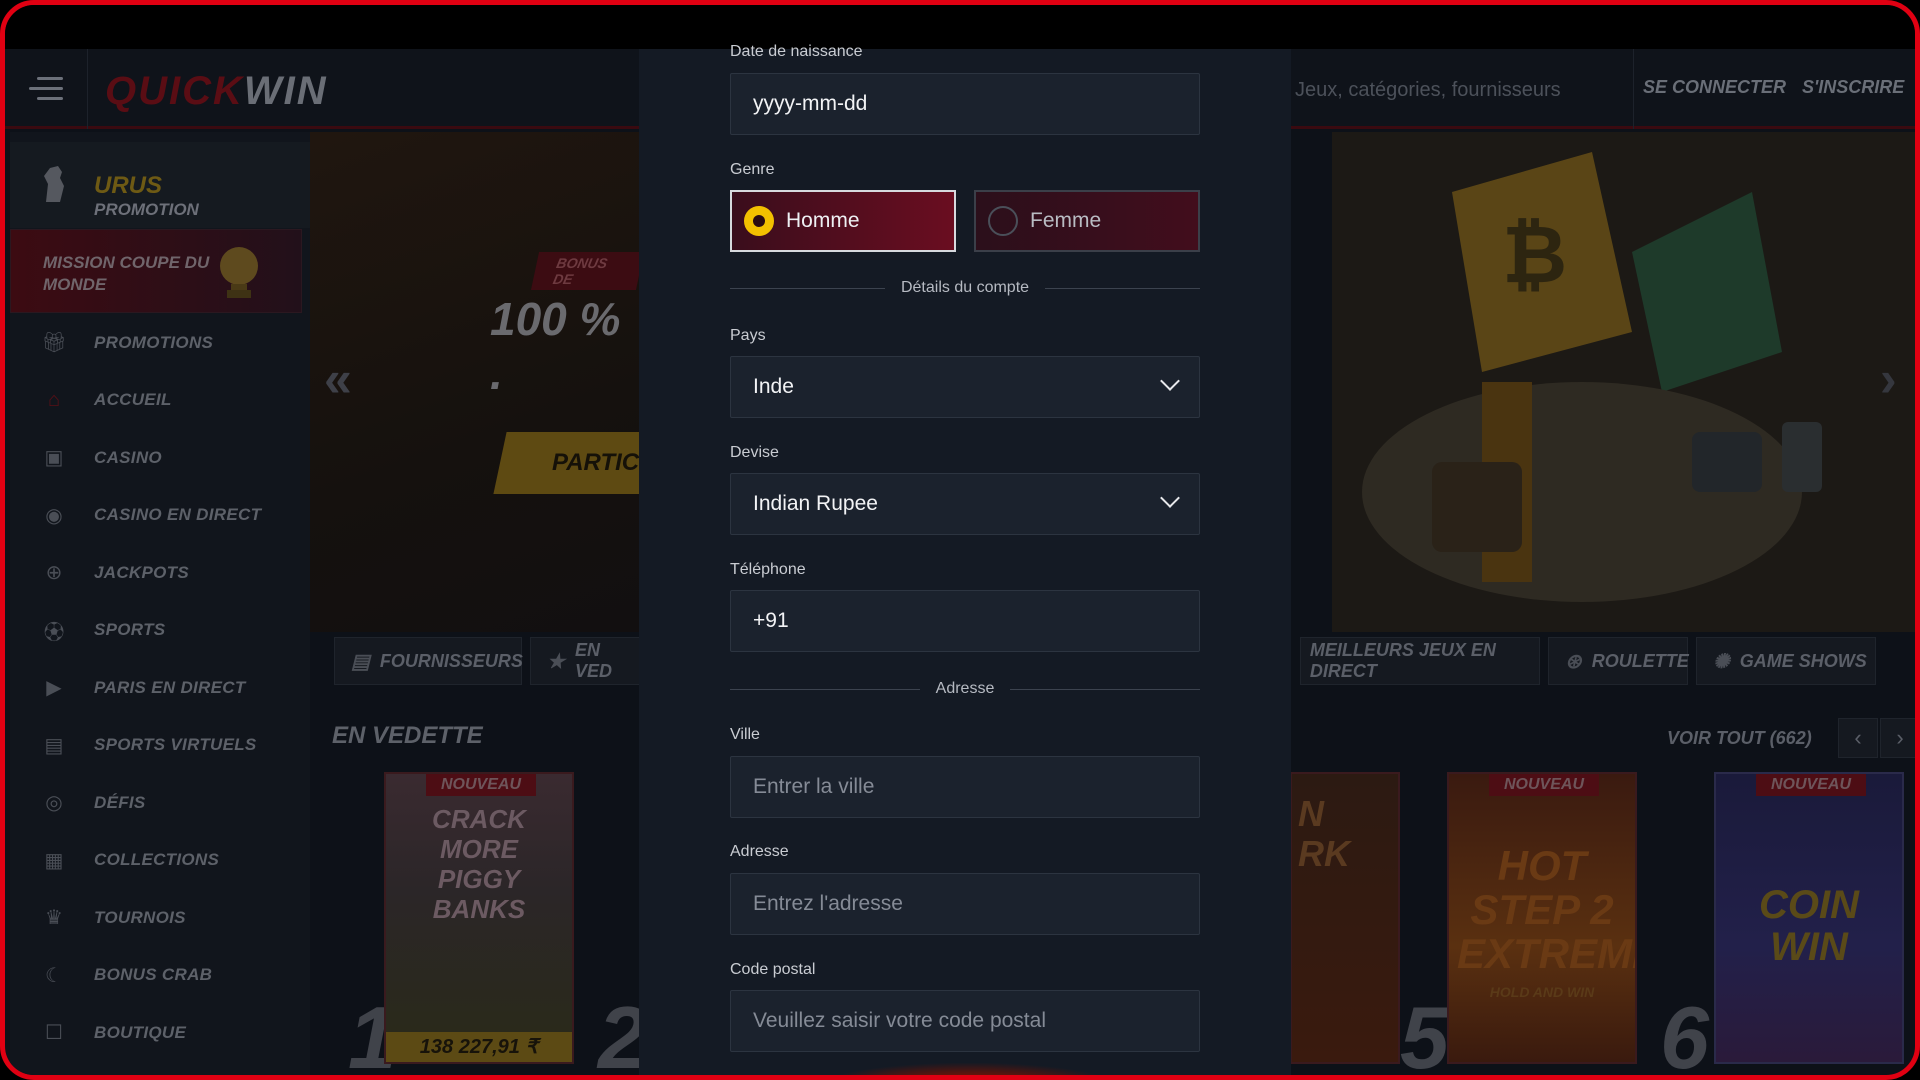 Image resolution: width=1920 pixels, height=1080 pixels. What do you see at coordinates (1402, 660) in the screenshot?
I see `tab-label: MEILLEURS JEUX EN DIRECT` at bounding box center [1402, 660].